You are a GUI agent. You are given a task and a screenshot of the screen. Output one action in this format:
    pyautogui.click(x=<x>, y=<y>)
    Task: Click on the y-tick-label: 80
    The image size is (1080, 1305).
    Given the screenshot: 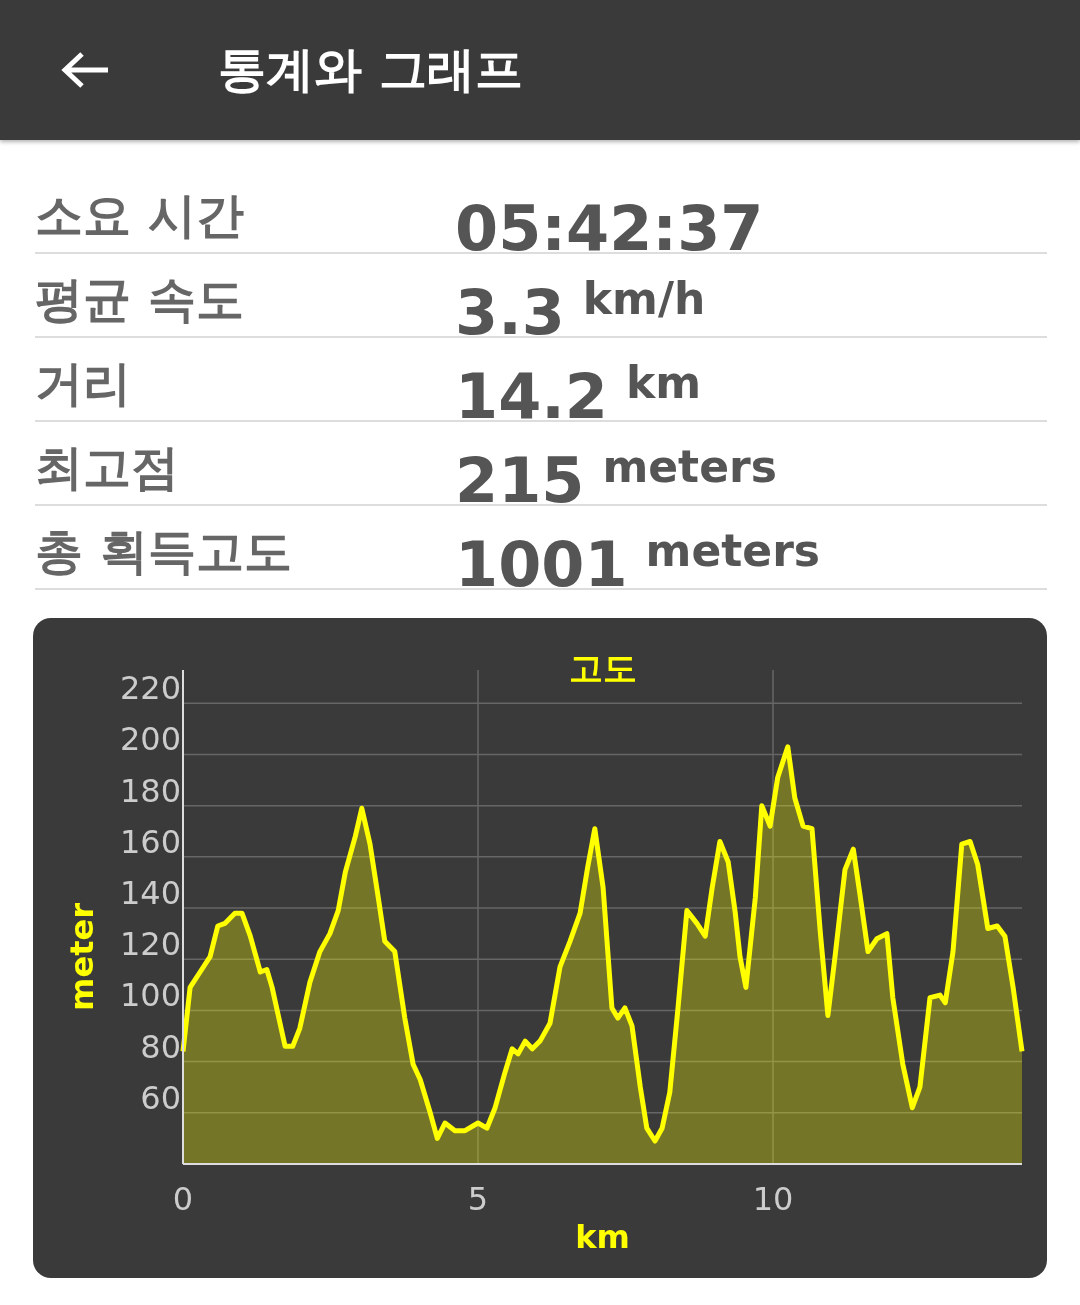 What is the action you would take?
    pyautogui.click(x=160, y=1046)
    